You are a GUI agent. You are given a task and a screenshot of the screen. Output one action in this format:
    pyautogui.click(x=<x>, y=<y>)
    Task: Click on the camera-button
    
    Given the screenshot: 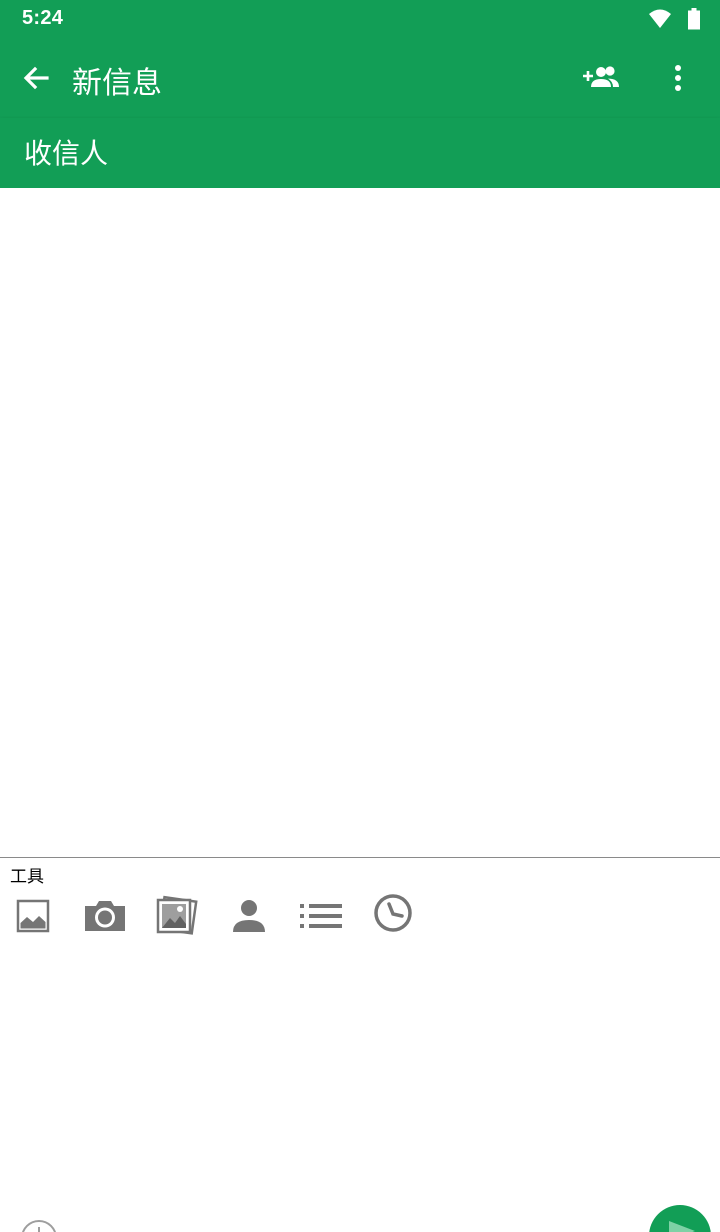 What is the action you would take?
    pyautogui.click(x=105, y=916)
    